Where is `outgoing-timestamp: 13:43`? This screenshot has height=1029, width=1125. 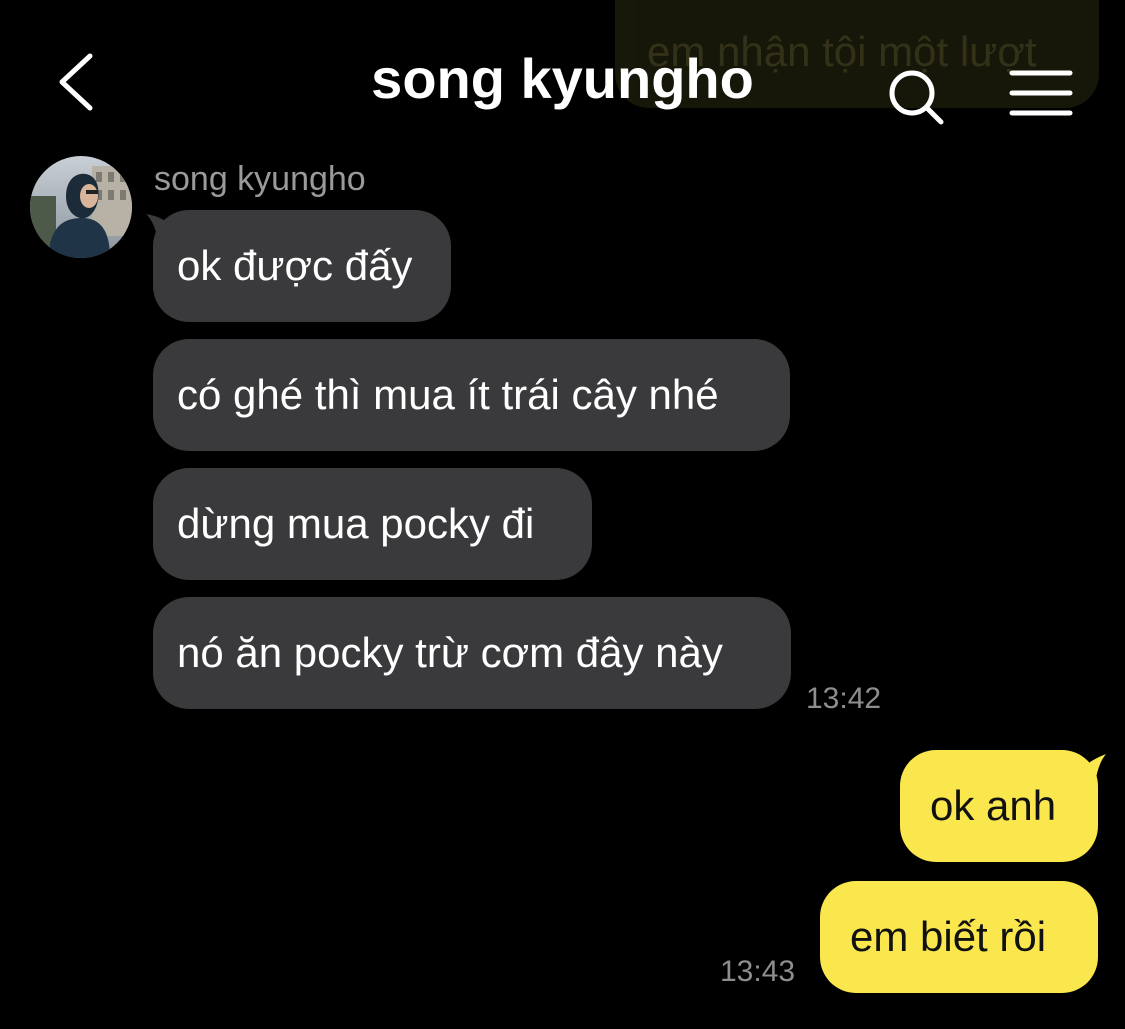 outgoing-timestamp: 13:43 is located at coordinates (758, 971).